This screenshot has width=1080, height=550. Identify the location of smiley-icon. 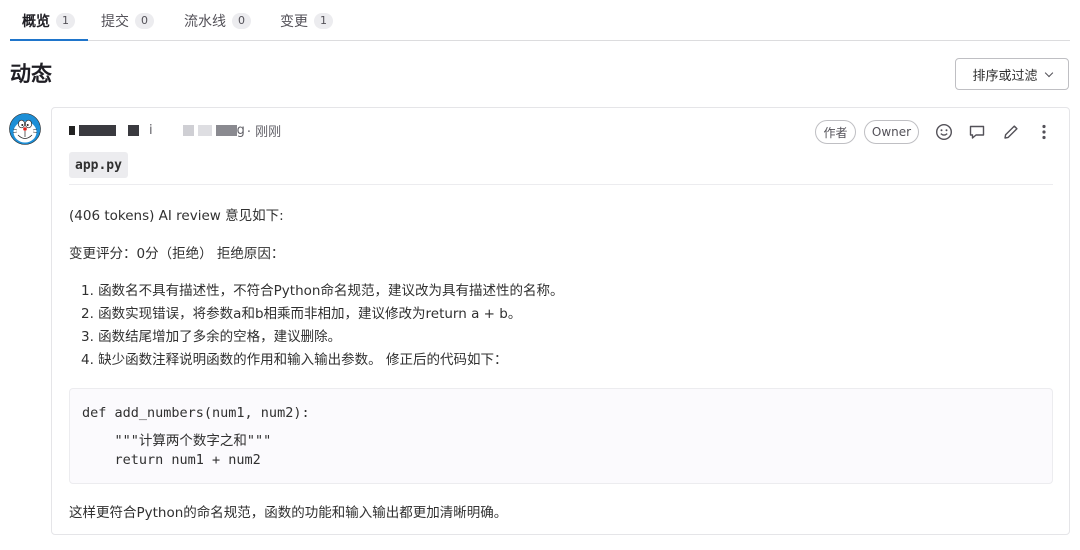
(944, 132).